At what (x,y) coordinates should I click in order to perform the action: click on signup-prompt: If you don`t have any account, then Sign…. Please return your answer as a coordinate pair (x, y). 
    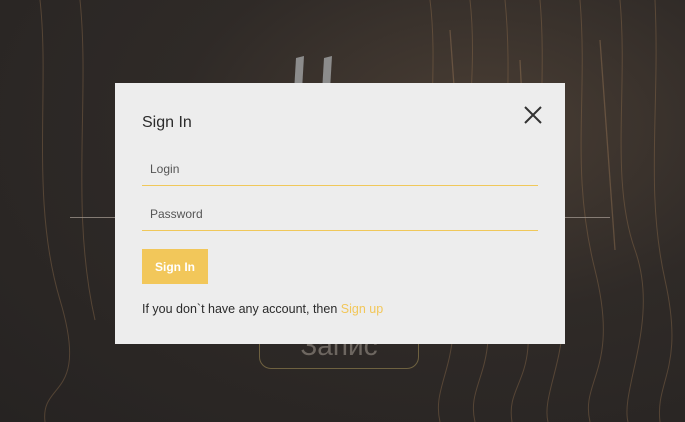
    Looking at the image, I should click on (262, 309).